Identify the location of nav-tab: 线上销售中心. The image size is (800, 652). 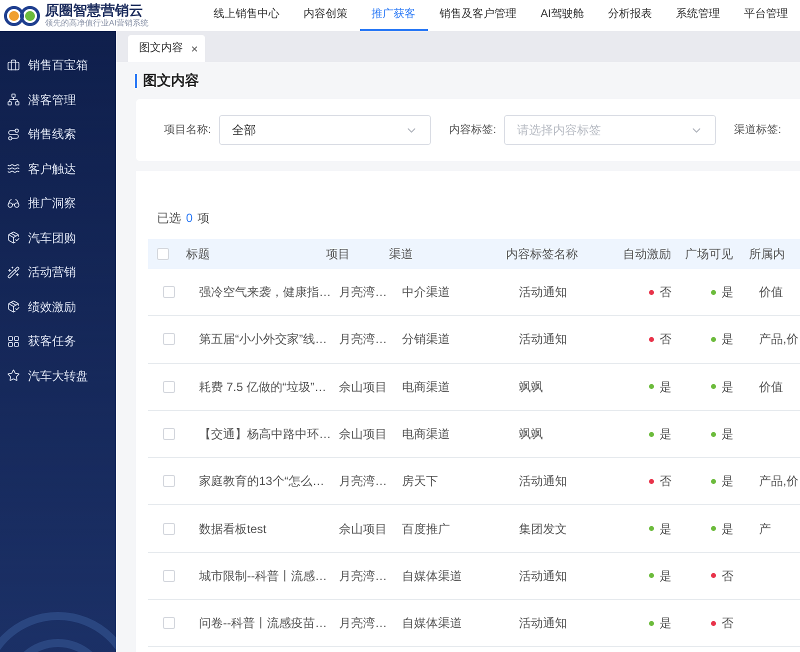
(247, 15).